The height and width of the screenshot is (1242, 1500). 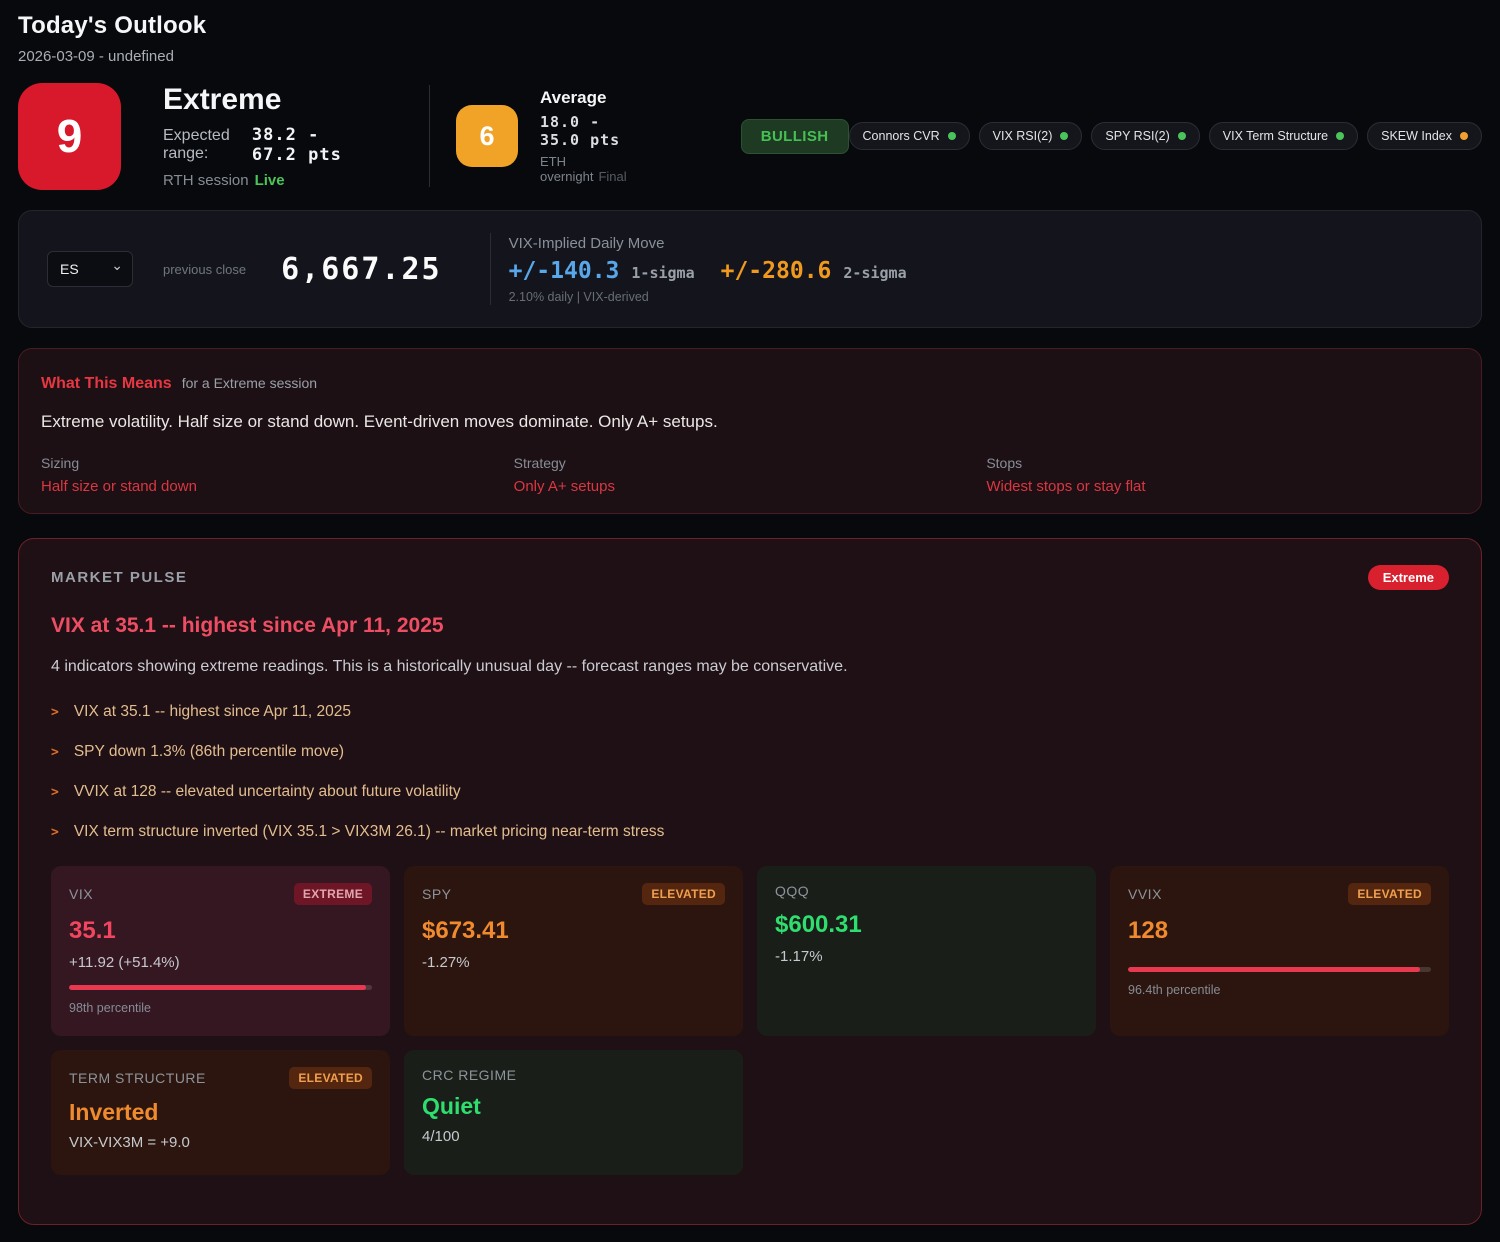 I want to click on indicator-pill-label: Connors CVR, so click(x=901, y=136).